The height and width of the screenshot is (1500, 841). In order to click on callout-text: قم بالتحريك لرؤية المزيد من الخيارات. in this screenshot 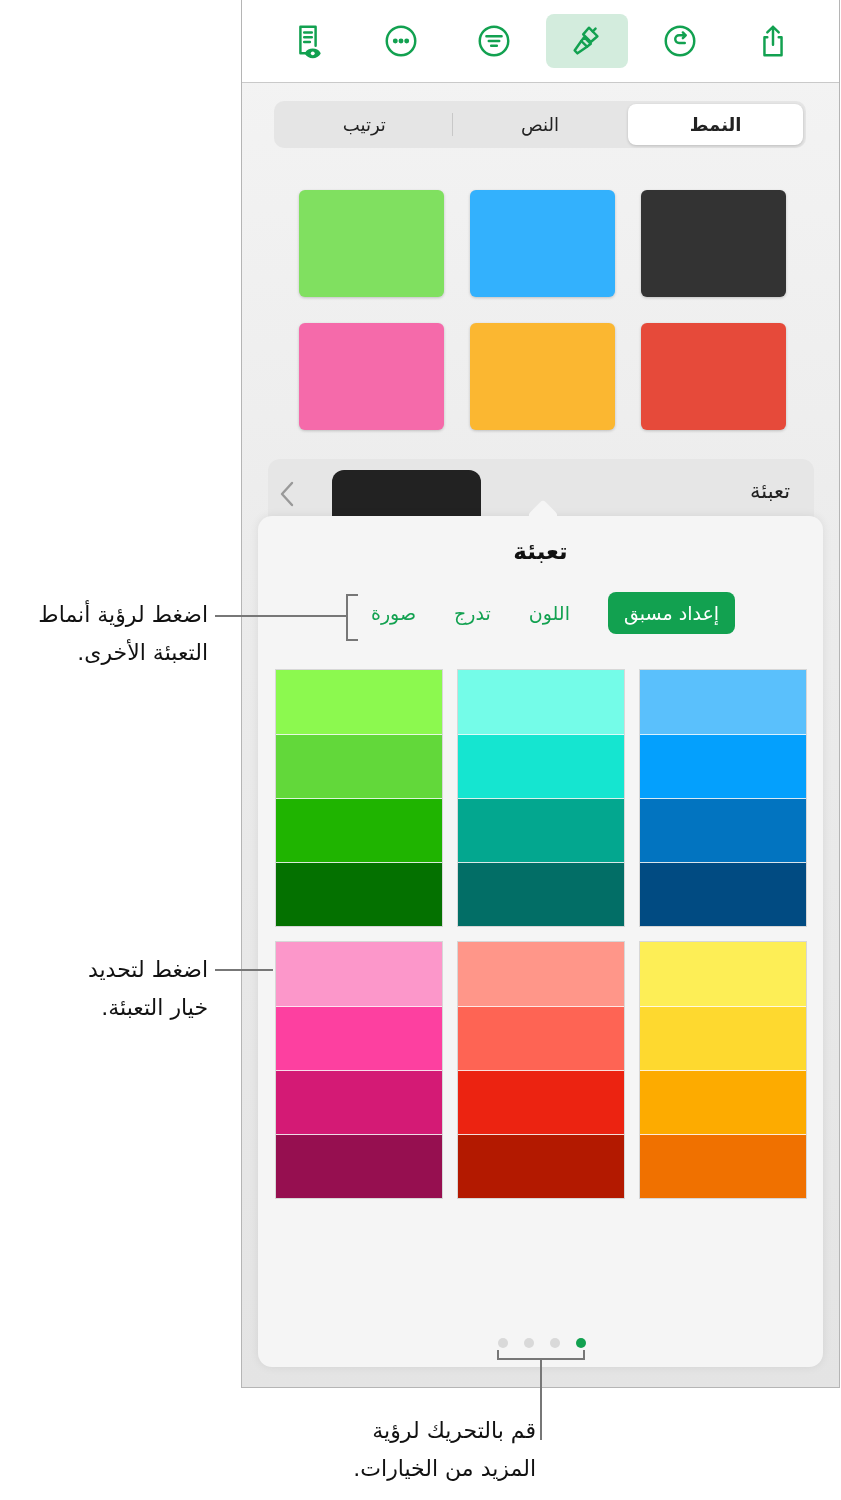, I will do `click(444, 1450)`.